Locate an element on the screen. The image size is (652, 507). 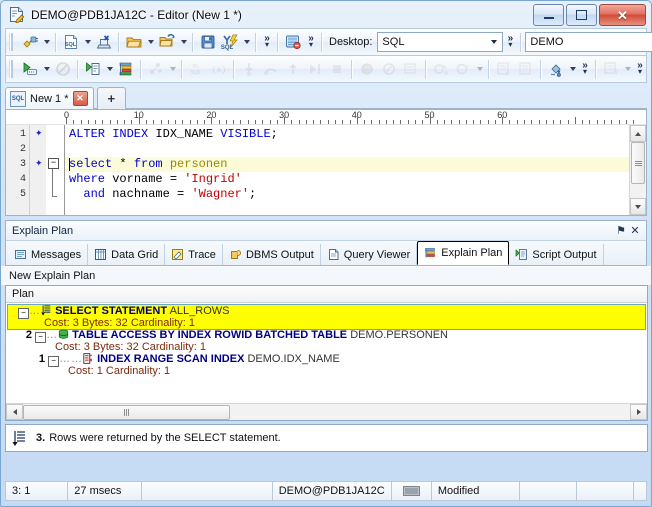
new-sql-window-dropdown is located at coordinates (87, 42).